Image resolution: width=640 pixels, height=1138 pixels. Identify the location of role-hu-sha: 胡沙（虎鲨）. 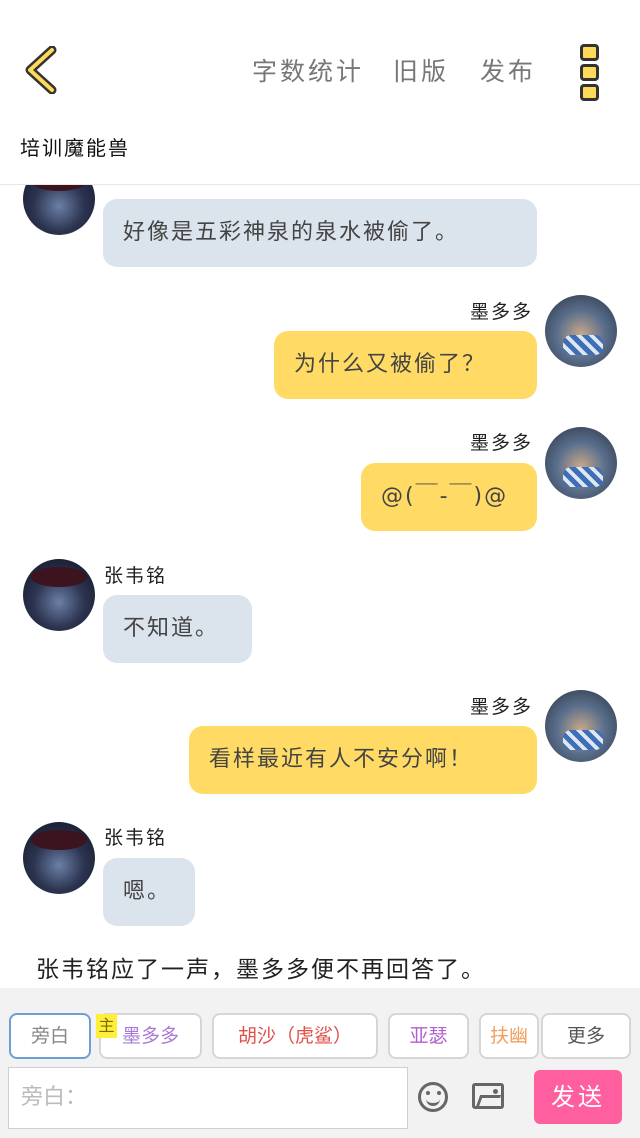
(295, 1036).